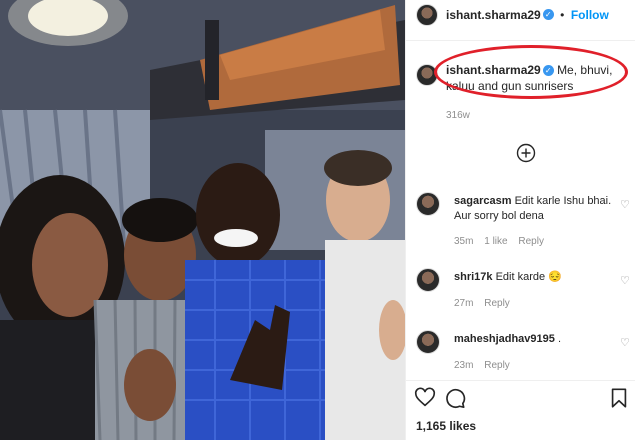 Image resolution: width=635 pixels, height=441 pixels. Describe the element at coordinates (559, 339) in the screenshot. I see `comment-text: .` at that location.